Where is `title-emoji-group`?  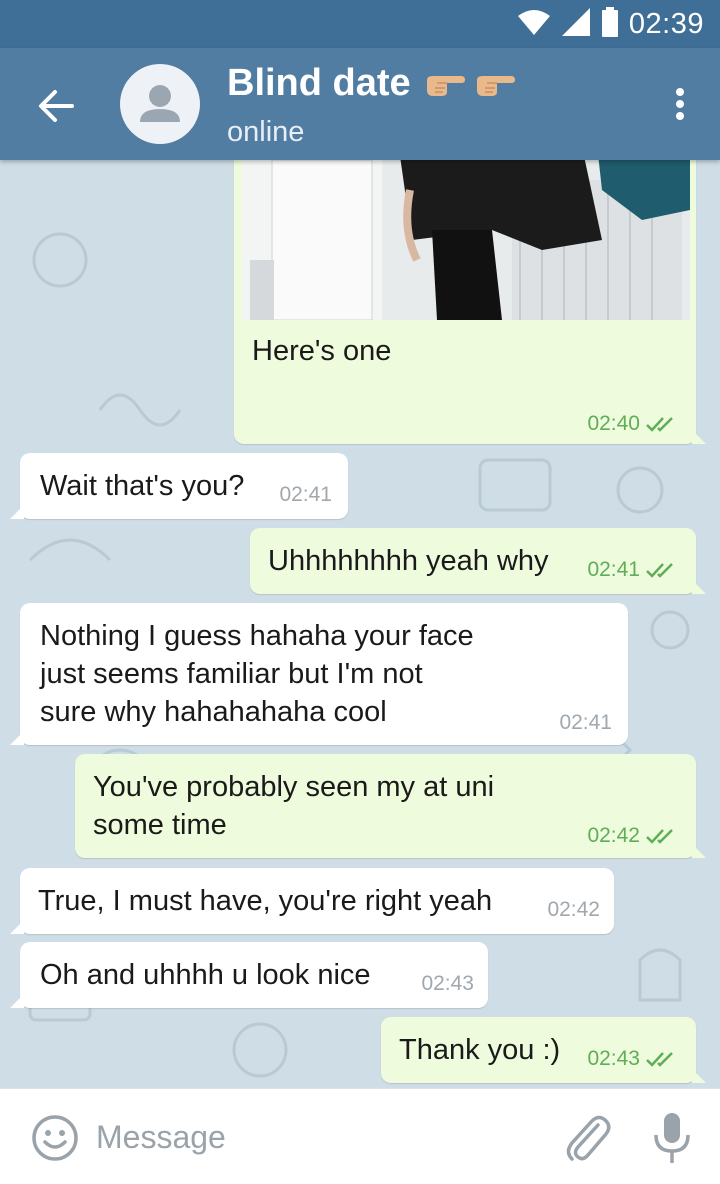
title-emoji-group is located at coordinates (469, 84).